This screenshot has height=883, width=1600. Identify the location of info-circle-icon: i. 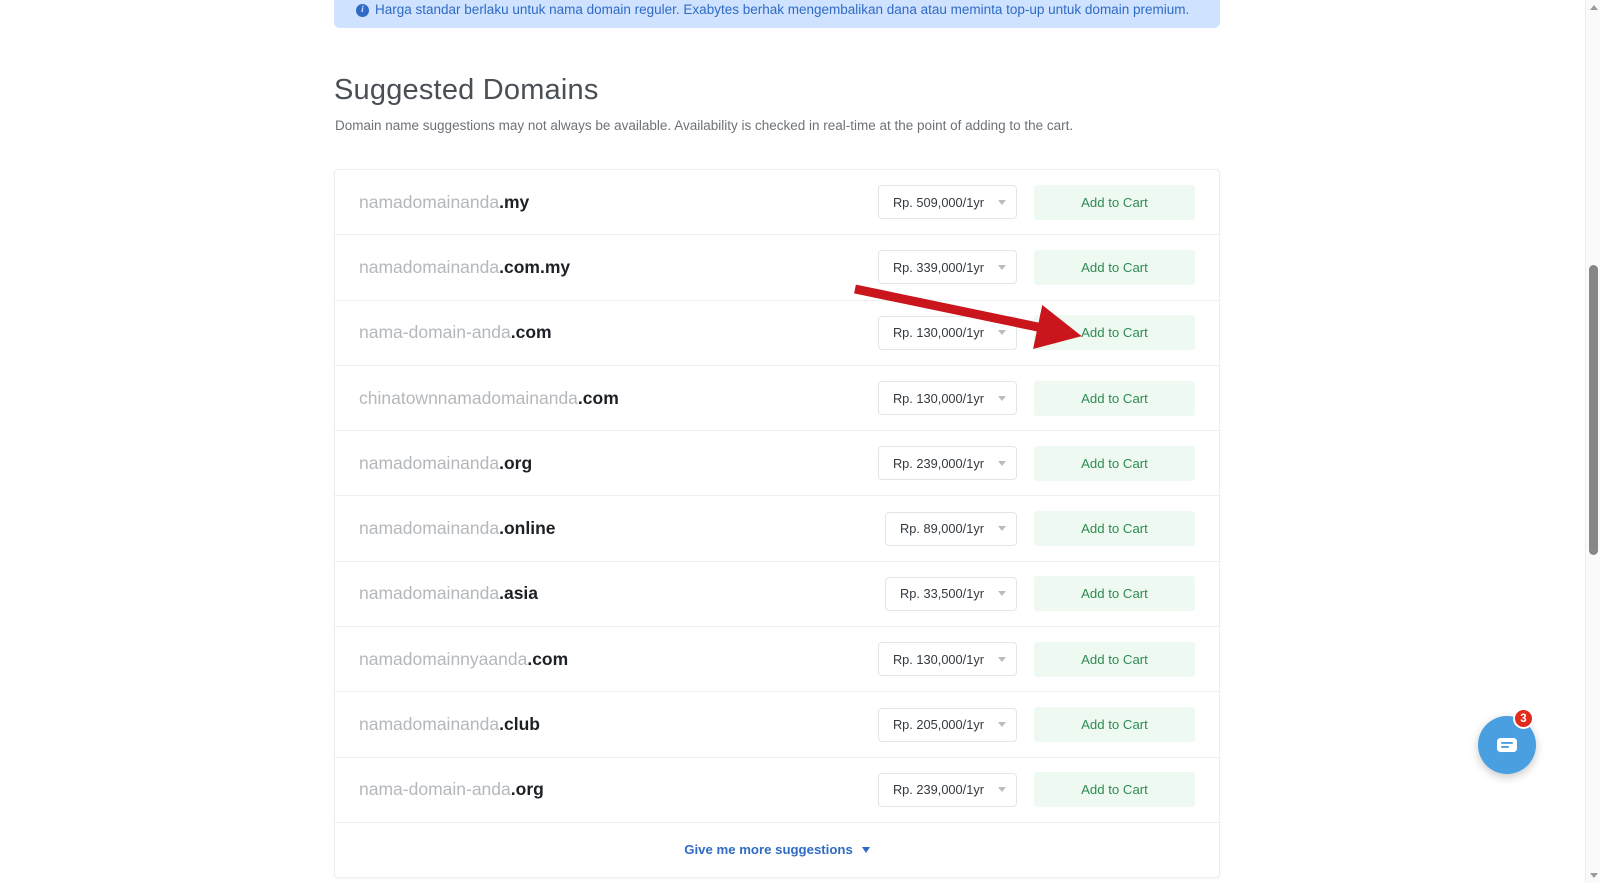
(362, 11).